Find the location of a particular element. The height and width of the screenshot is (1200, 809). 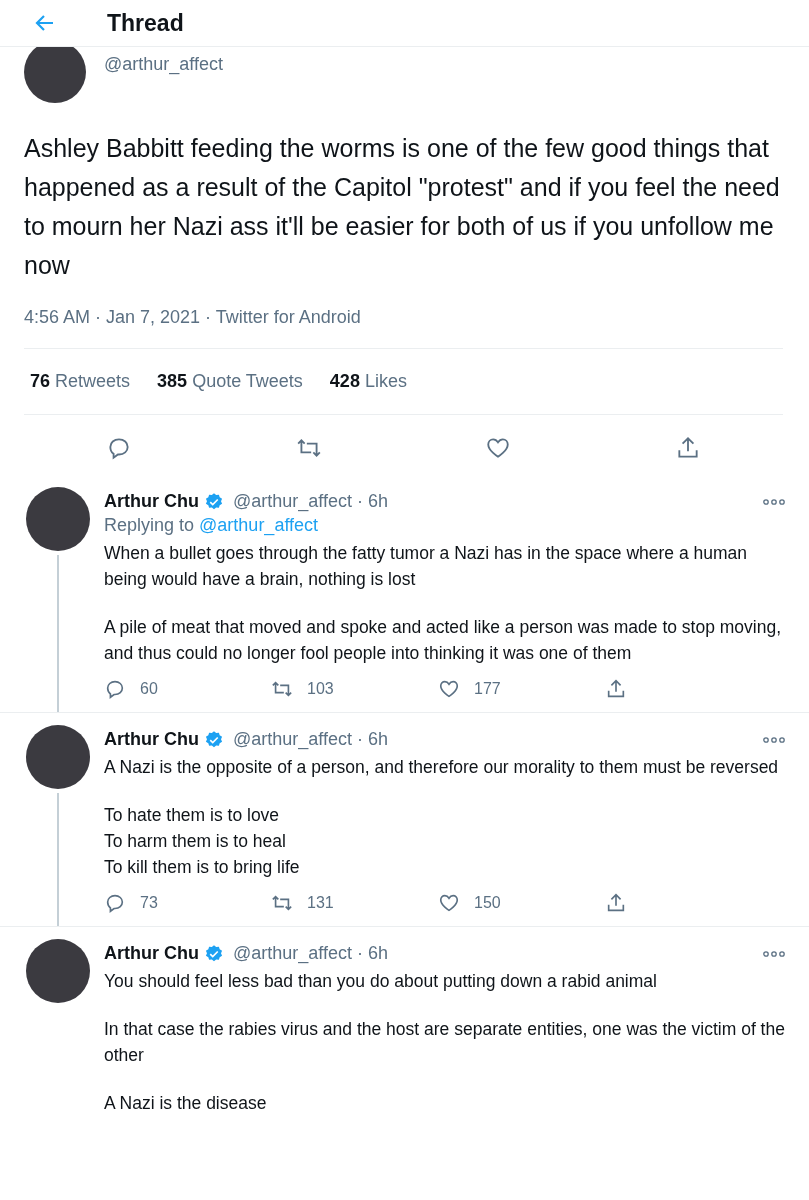

tweet-text: In that case the rabies virus and the host are separate entities, one was the victim of the other is located at coordinates (444, 1042).